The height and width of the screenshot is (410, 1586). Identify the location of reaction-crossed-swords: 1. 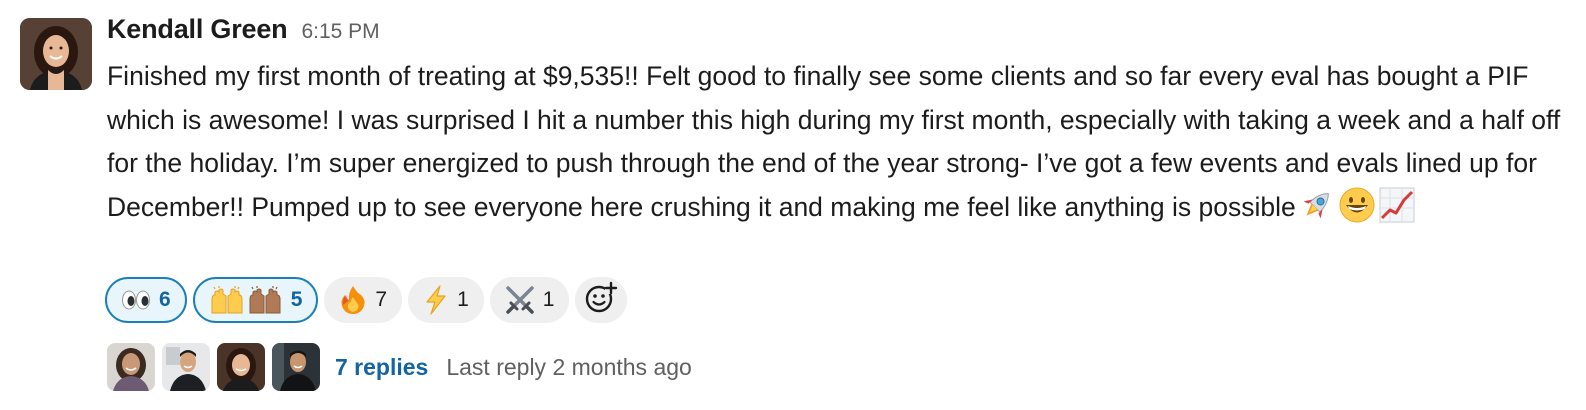
(529, 300).